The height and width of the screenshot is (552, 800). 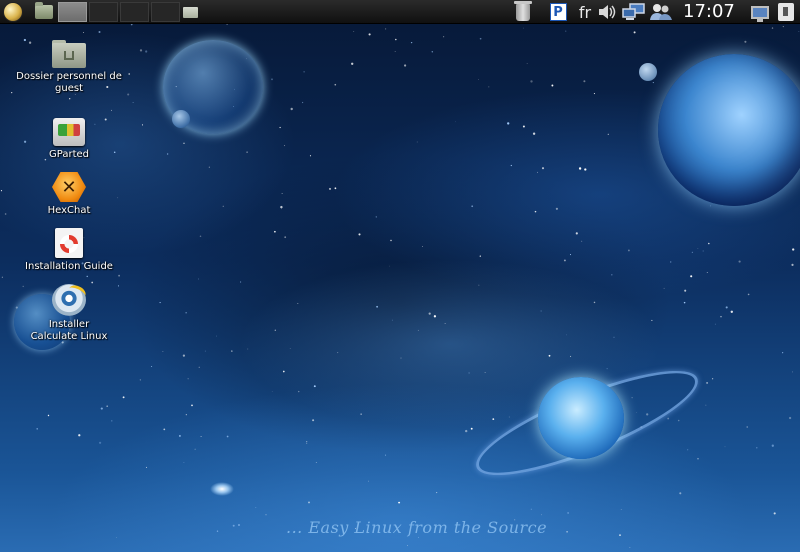 I want to click on desktop-icon-label: HexChat, so click(x=69, y=210).